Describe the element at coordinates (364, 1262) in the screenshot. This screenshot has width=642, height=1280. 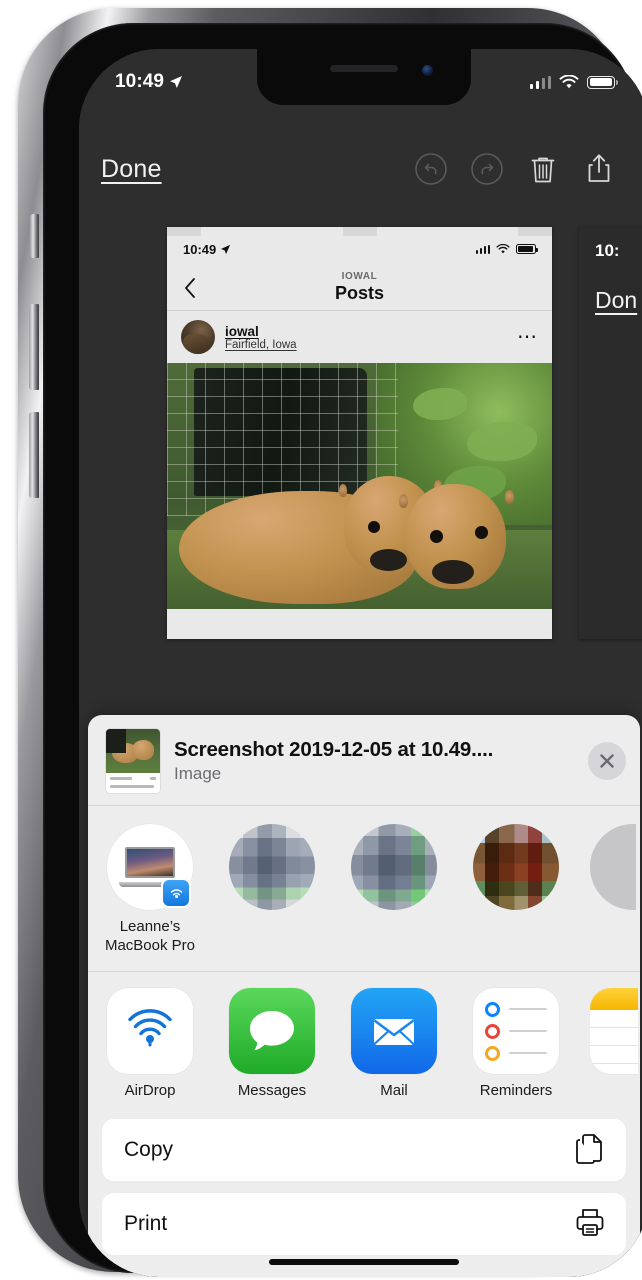
I see `home-indicator` at that location.